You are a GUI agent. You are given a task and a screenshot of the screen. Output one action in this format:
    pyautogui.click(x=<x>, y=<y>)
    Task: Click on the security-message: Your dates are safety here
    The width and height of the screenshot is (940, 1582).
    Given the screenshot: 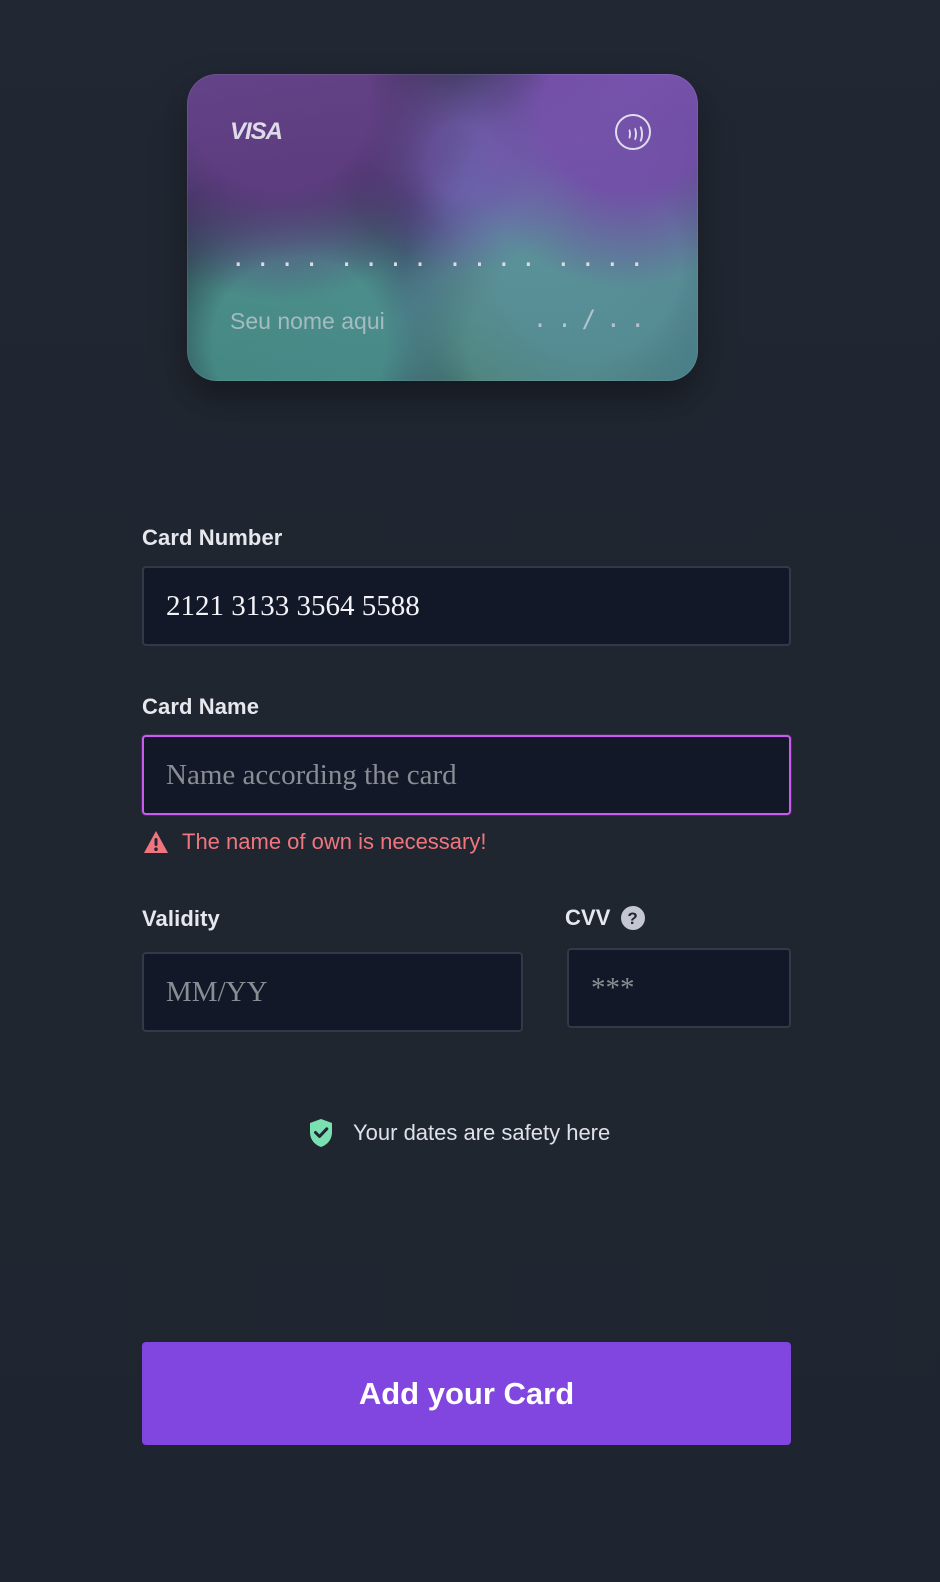 What is the action you would take?
    pyautogui.click(x=458, y=1133)
    